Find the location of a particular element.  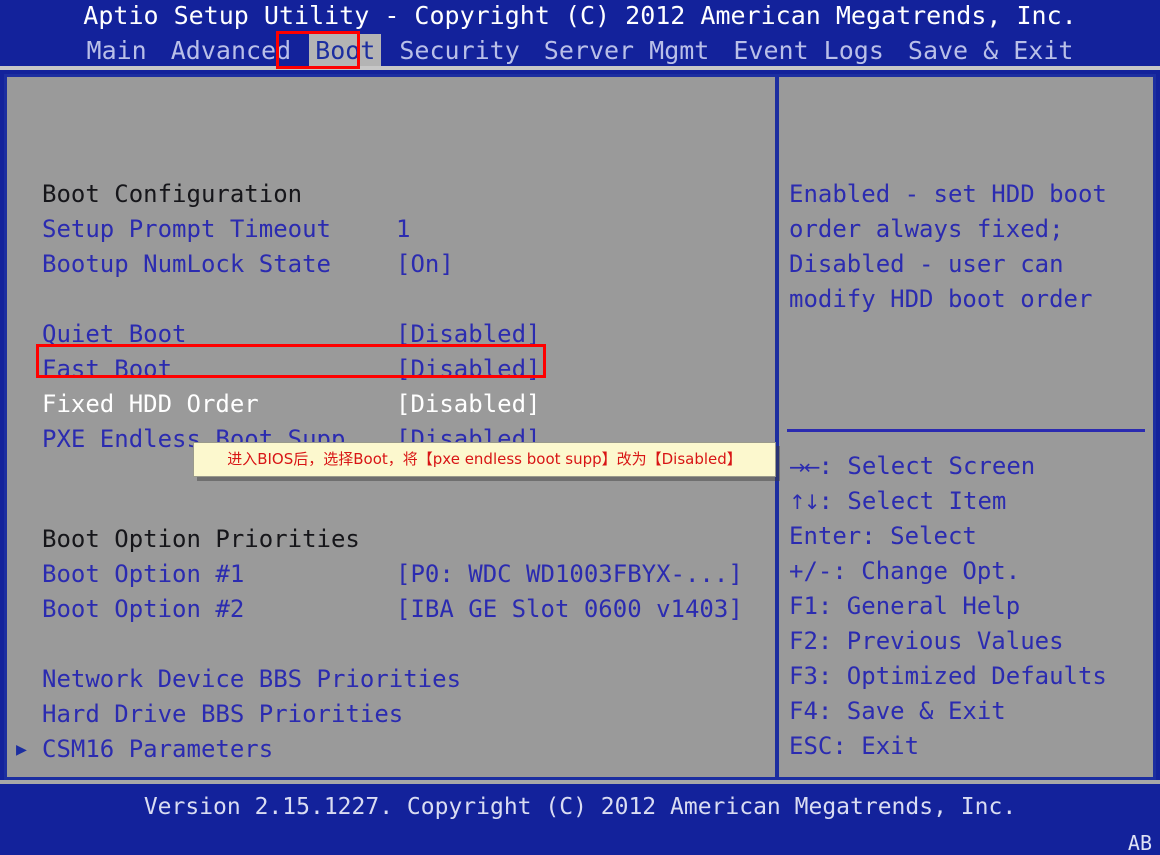

setting-label: Boot Option #2 is located at coordinates (143, 609).